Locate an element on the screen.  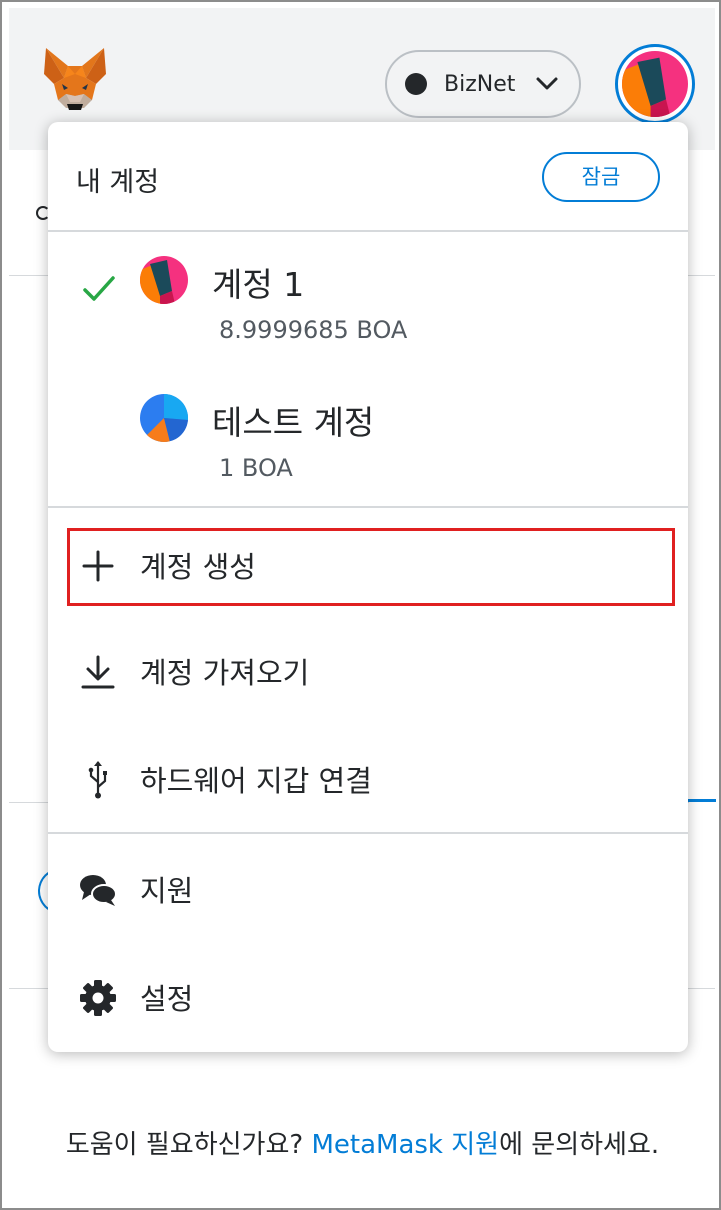
settings-item: 설정 is located at coordinates (368, 997).